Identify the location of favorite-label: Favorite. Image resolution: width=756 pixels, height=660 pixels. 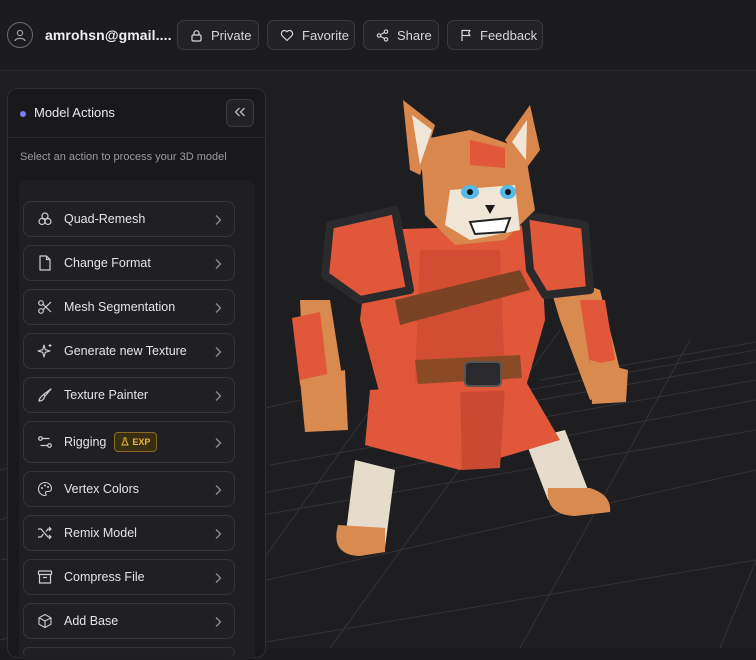
(325, 35).